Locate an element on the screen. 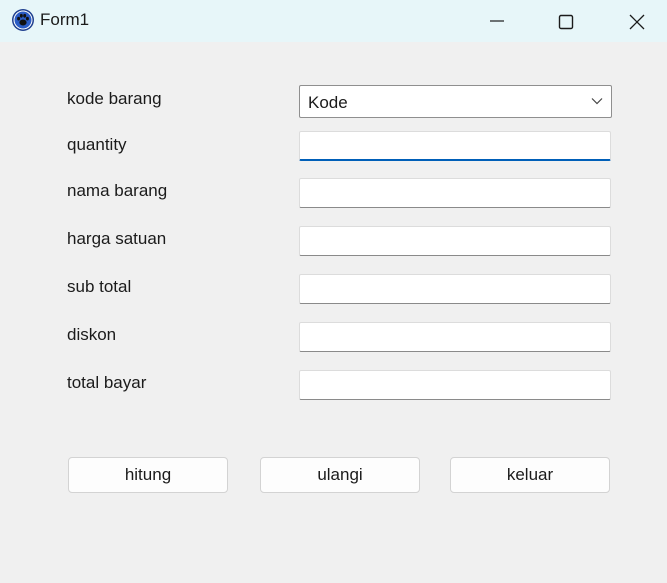  paw-app-icon is located at coordinates (23, 20).